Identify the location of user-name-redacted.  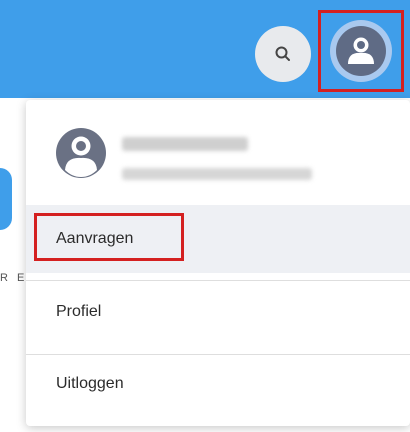
(185, 144).